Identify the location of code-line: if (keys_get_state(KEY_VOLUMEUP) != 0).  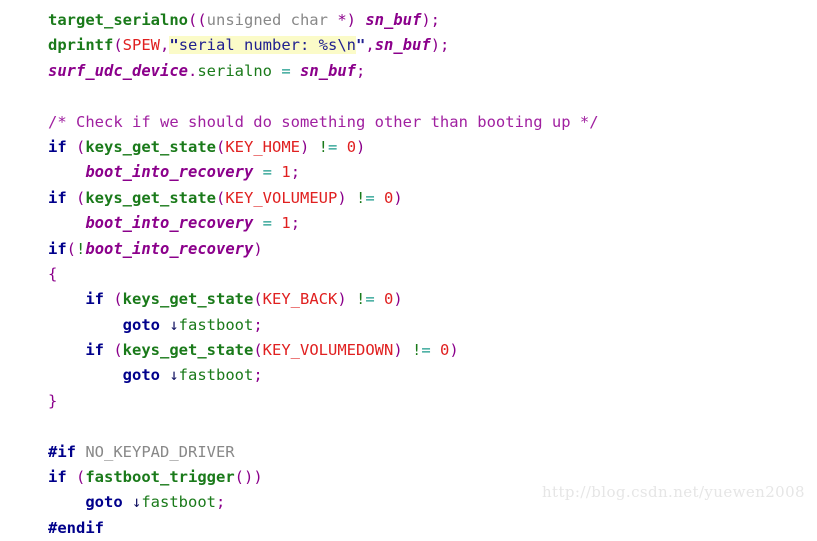
(323, 198).